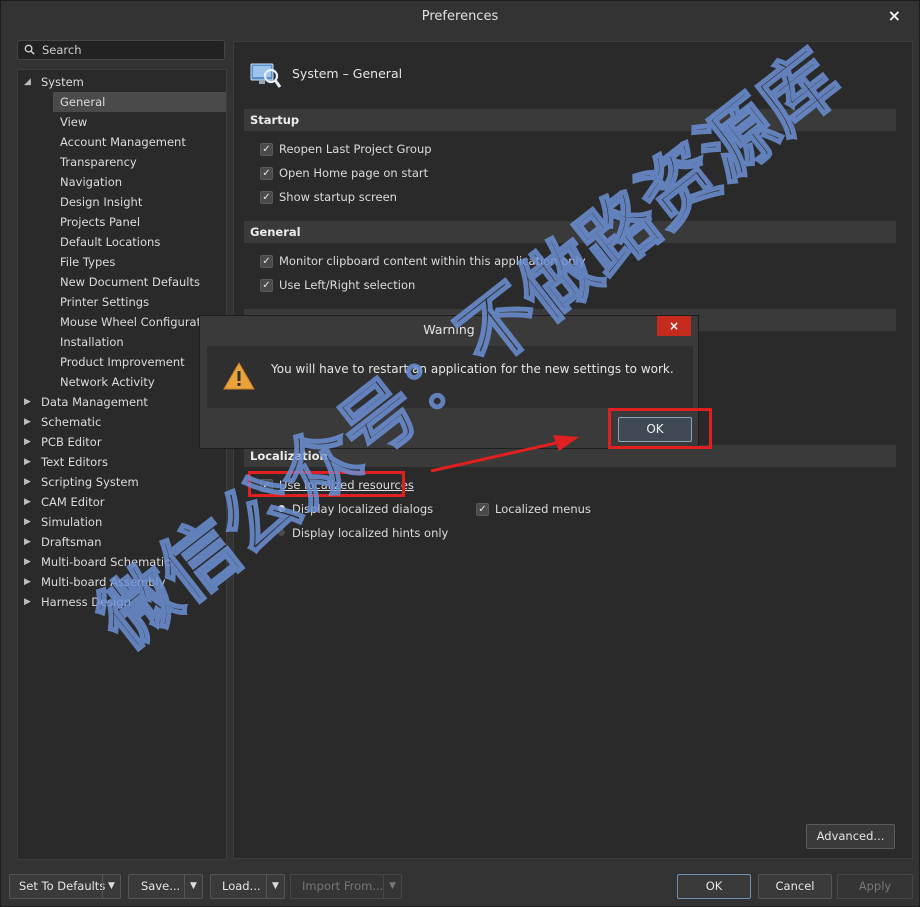 The image size is (920, 907). I want to click on tree-node-scripting-system: ▶ Scripting System, so click(122, 482).